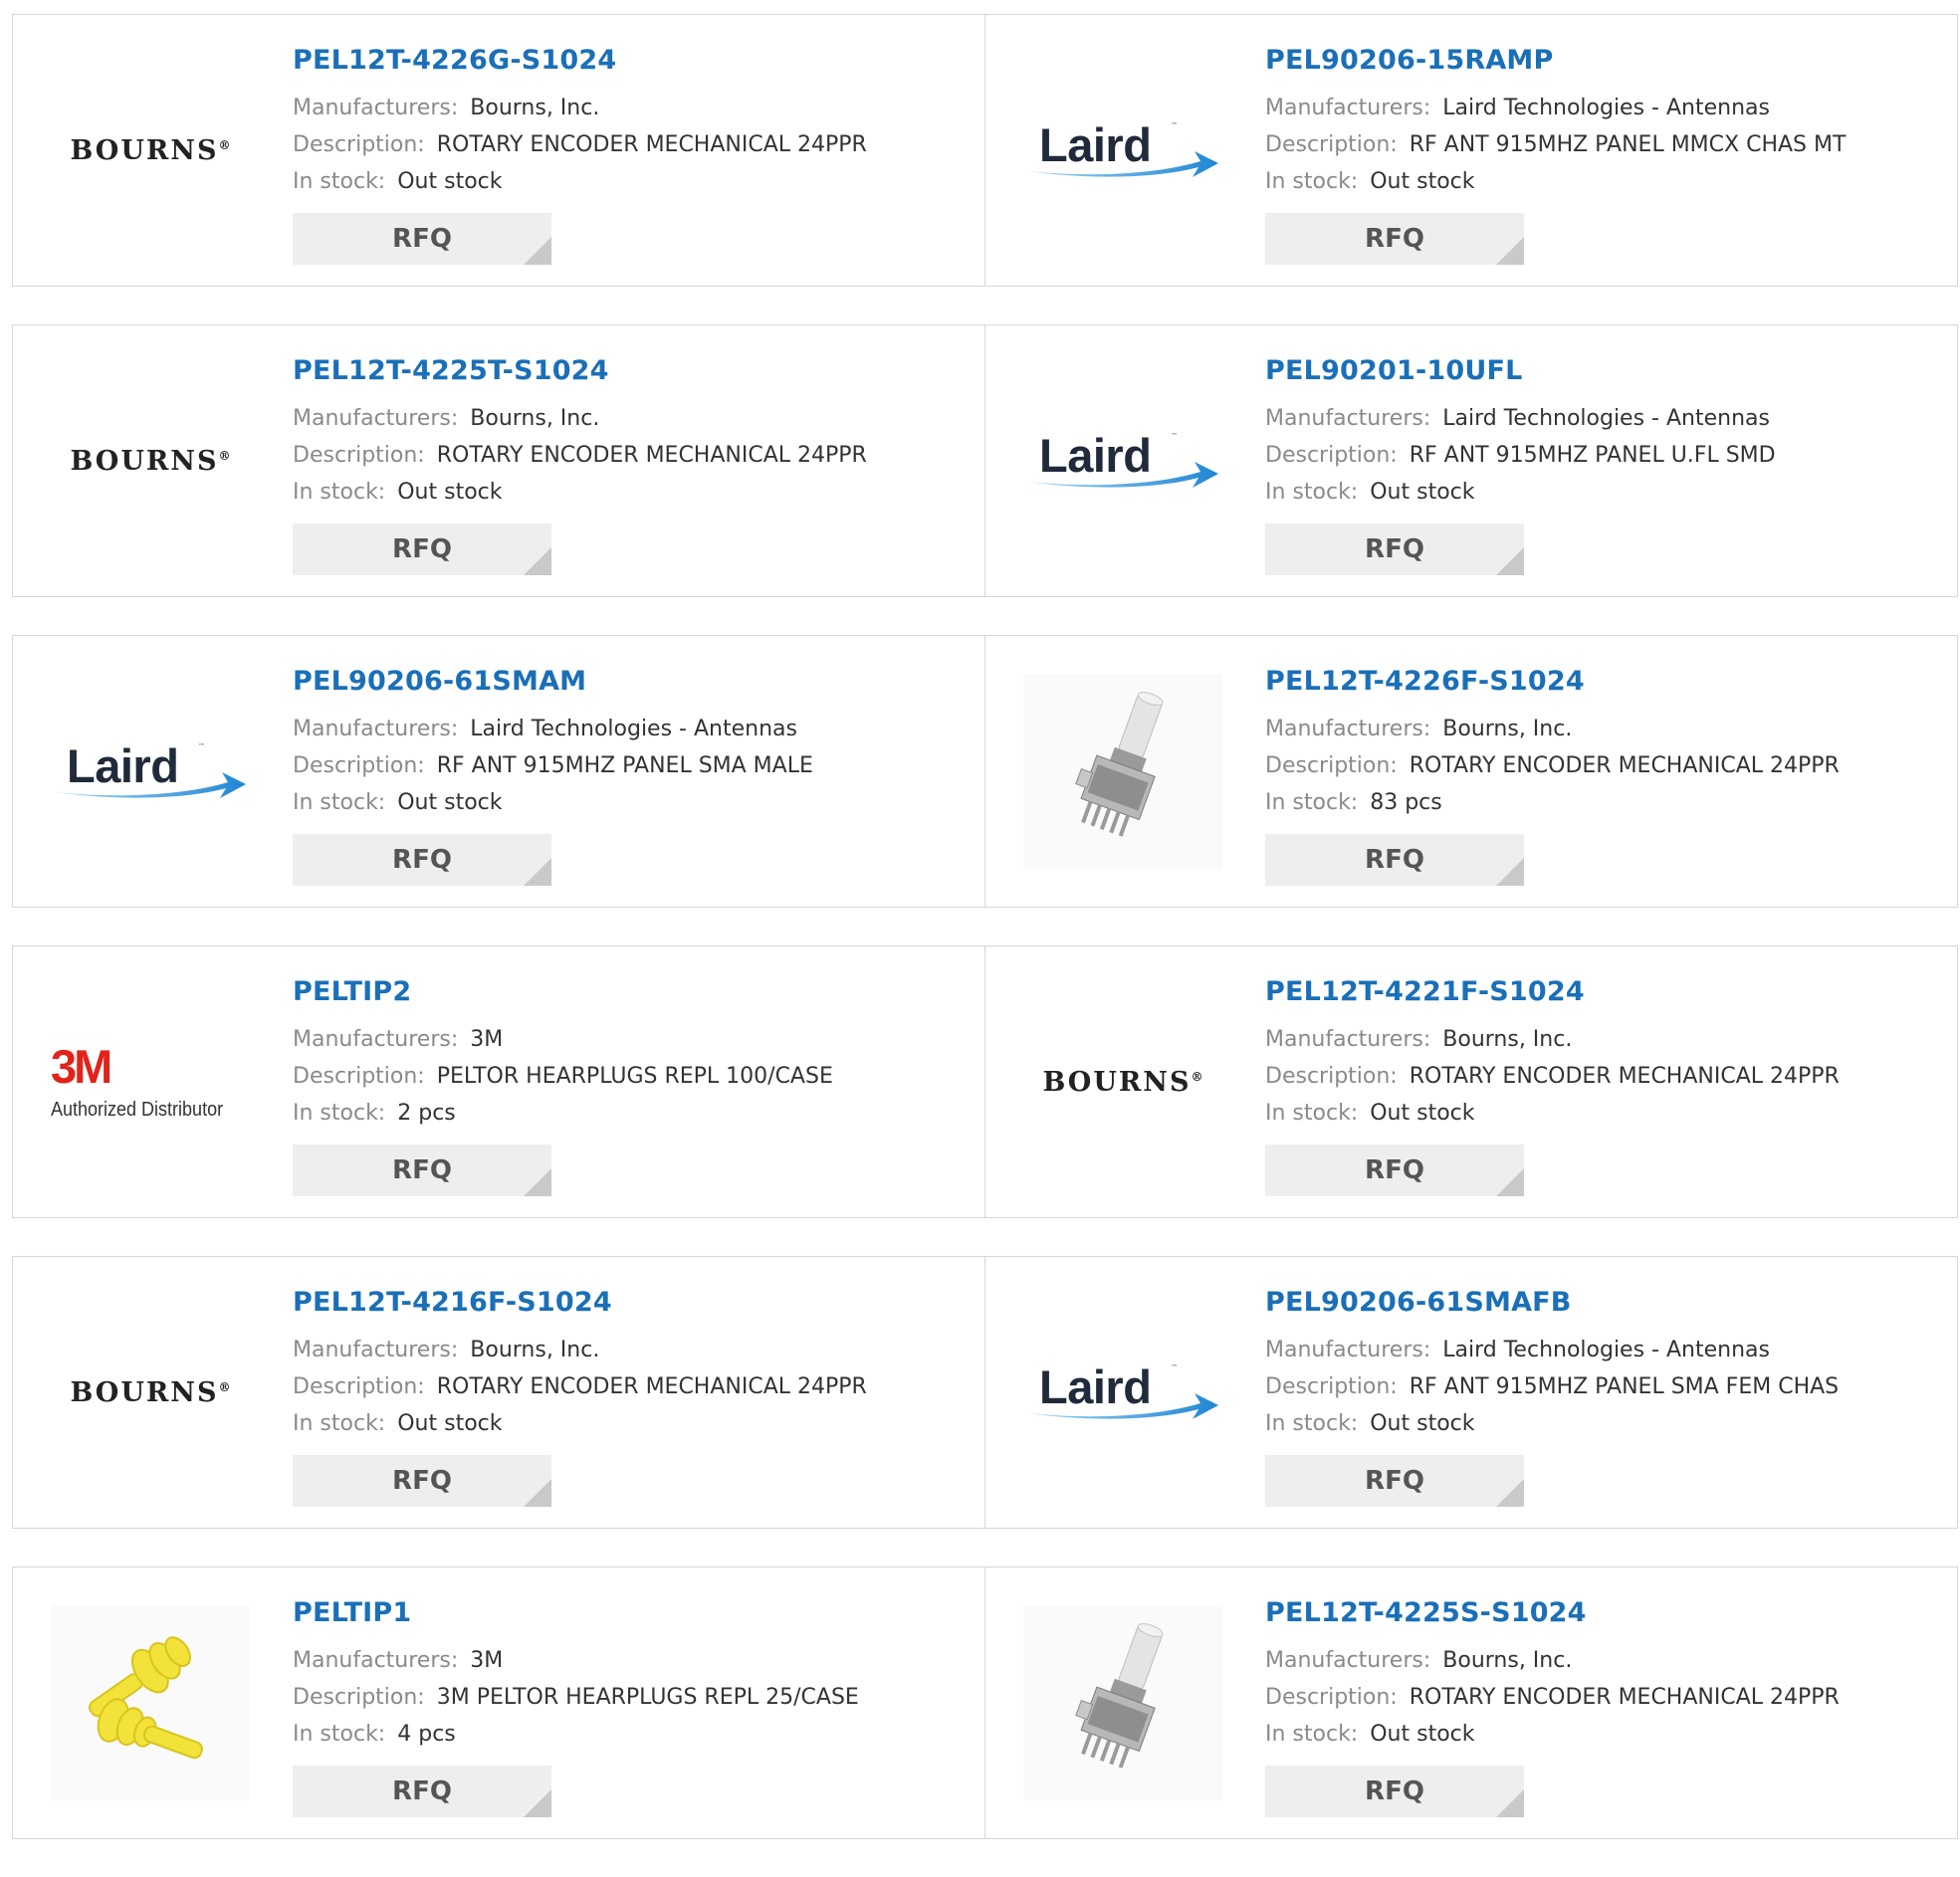  What do you see at coordinates (1606, 991) in the screenshot?
I see `part-number-link: PEL12T-4221F-S1024` at bounding box center [1606, 991].